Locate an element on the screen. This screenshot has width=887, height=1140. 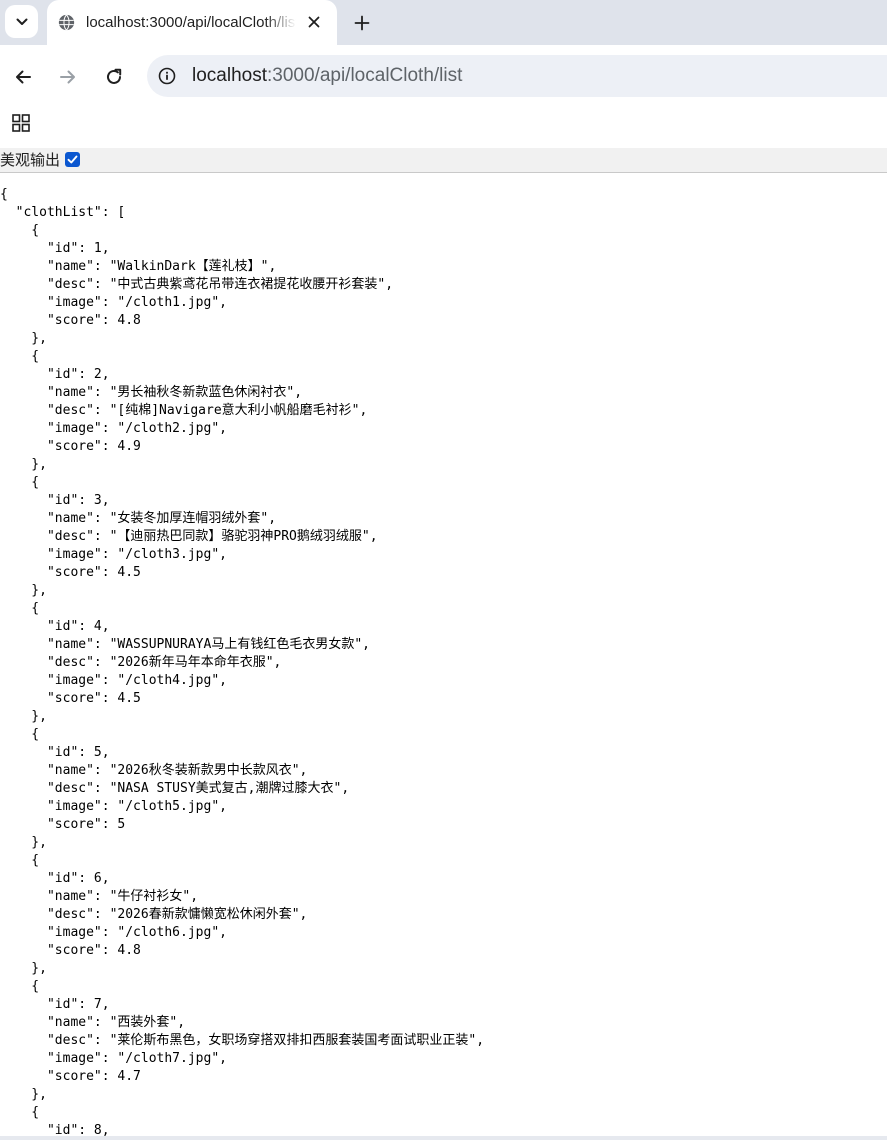
close-icon is located at coordinates (314, 22).